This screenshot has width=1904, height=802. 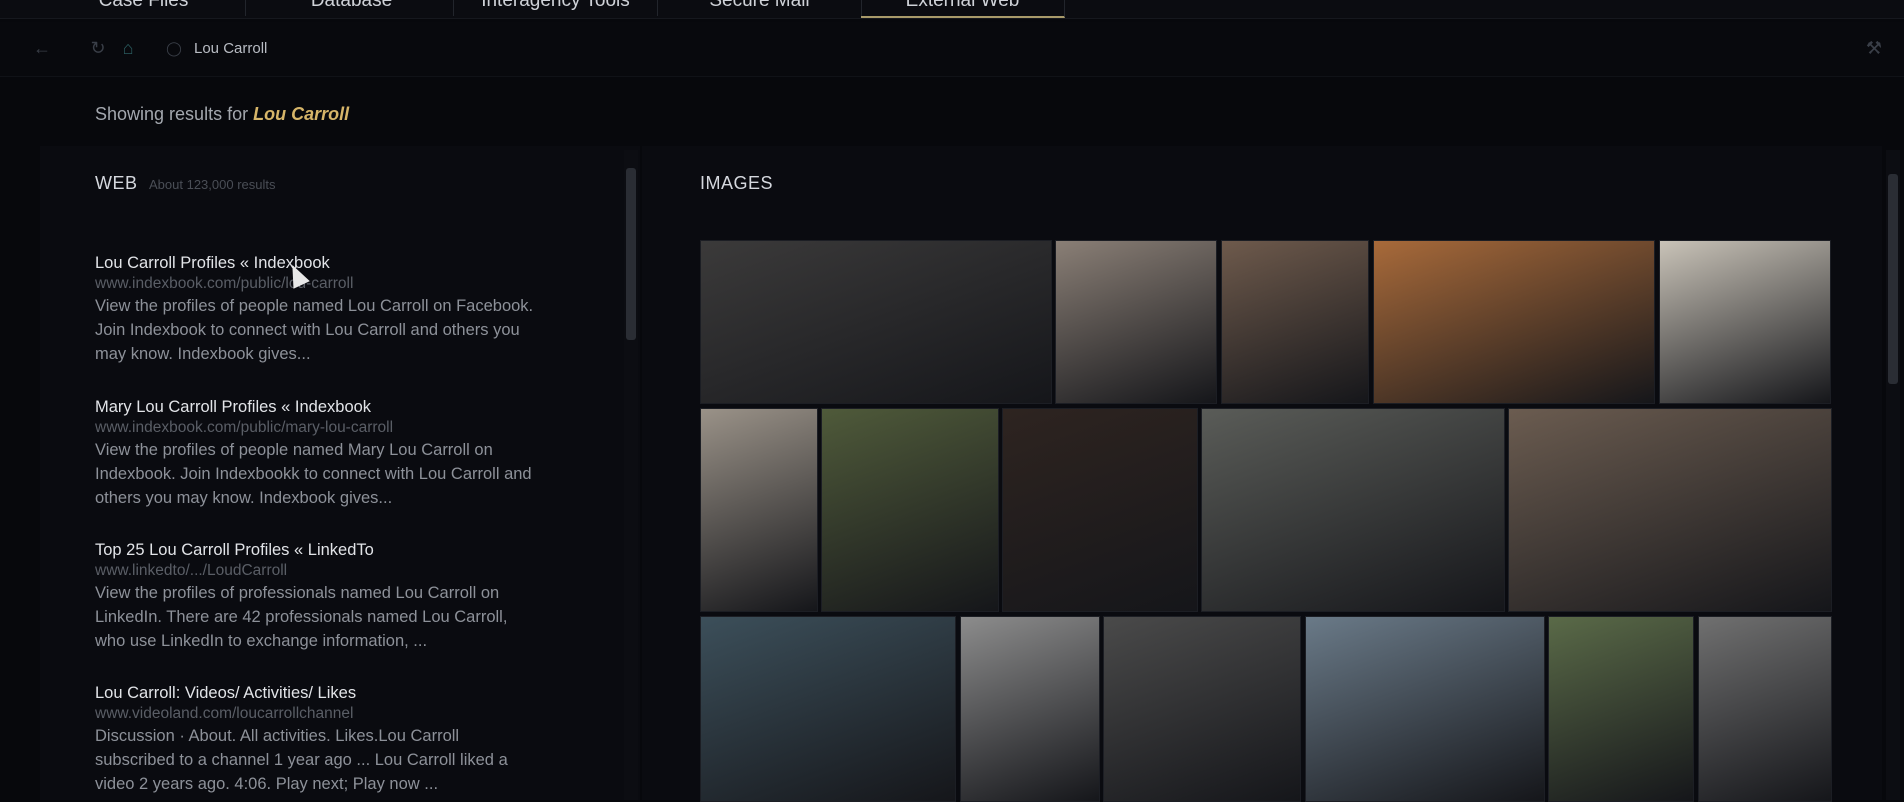 What do you see at coordinates (631, 254) in the screenshot?
I see `web-scroll-thumb` at bounding box center [631, 254].